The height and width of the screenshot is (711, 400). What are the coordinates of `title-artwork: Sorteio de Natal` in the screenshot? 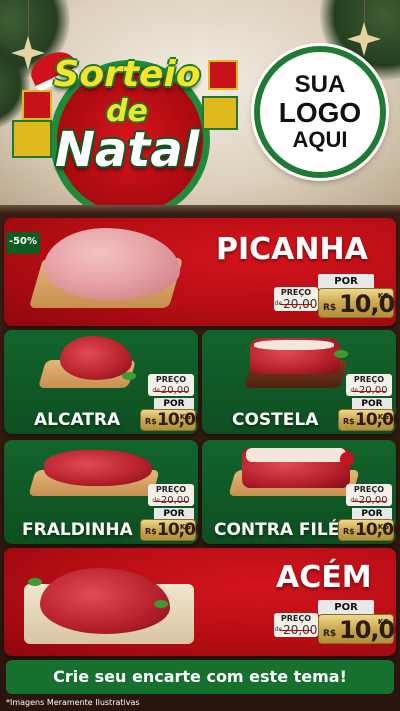 It's located at (127, 122).